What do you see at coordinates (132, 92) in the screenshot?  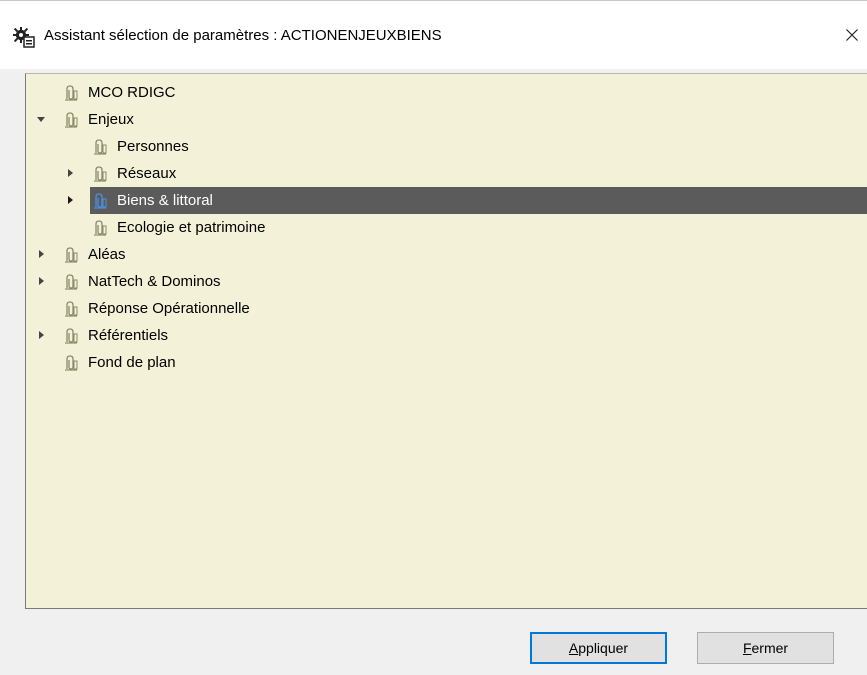 I see `tree-item-label: MCO RDIGC` at bounding box center [132, 92].